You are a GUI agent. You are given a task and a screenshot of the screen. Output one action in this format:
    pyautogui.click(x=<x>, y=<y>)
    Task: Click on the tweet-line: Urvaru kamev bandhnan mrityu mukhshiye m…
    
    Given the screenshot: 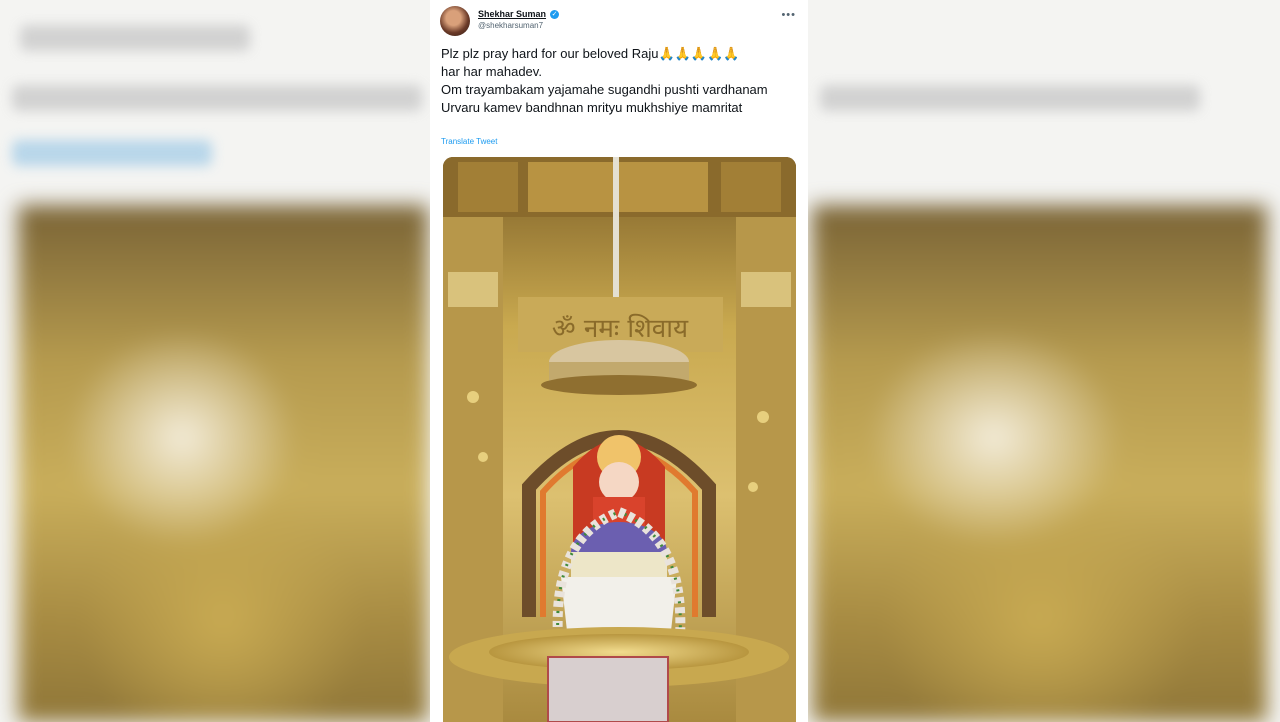 What is the action you would take?
    pyautogui.click(x=592, y=107)
    